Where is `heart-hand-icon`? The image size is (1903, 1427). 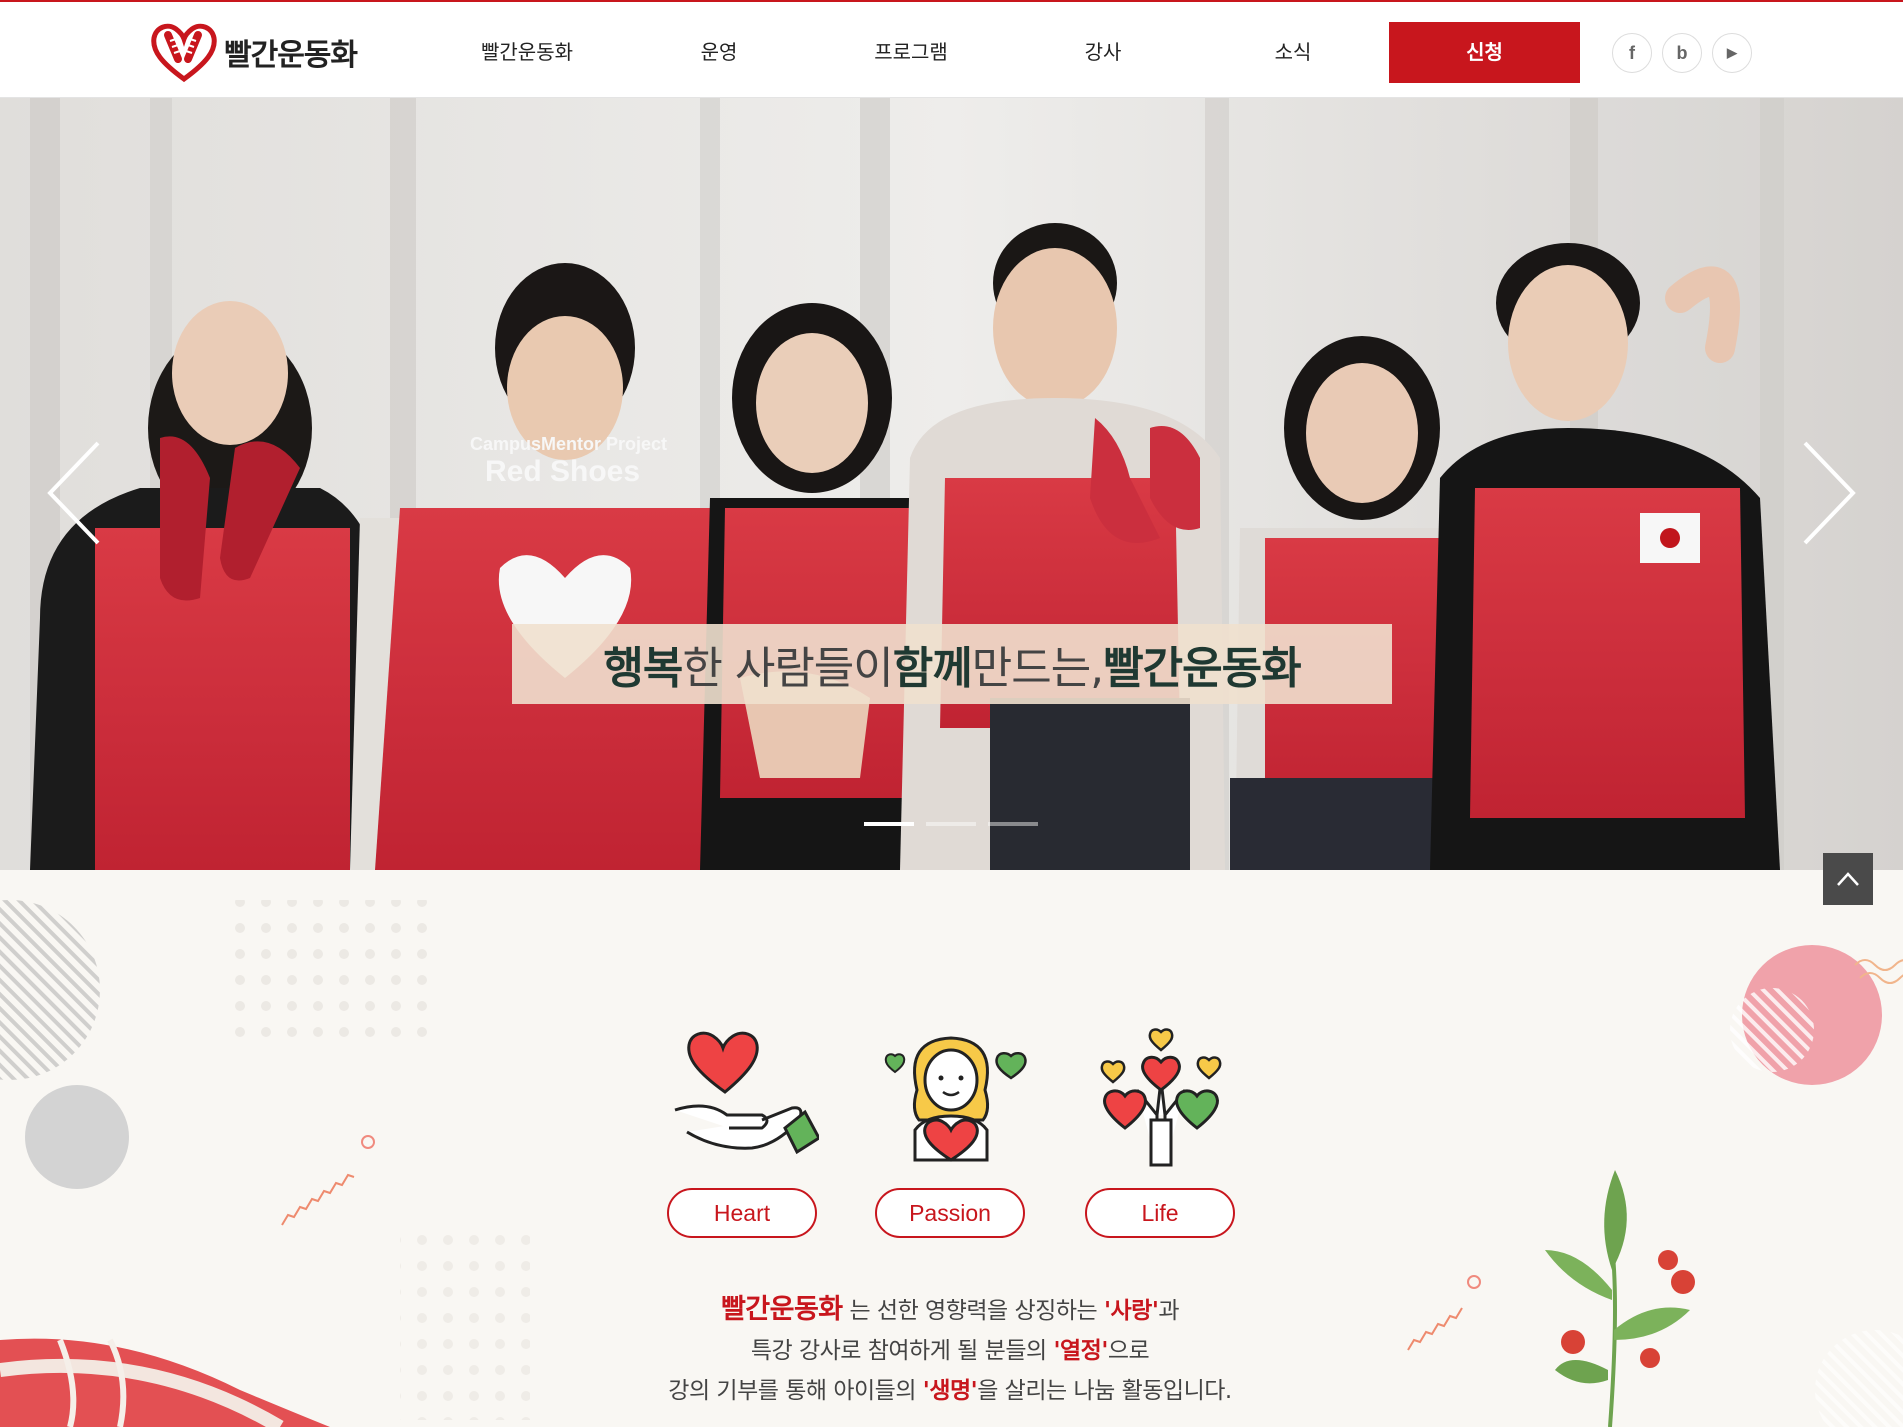 heart-hand-icon is located at coordinates (747, 1093).